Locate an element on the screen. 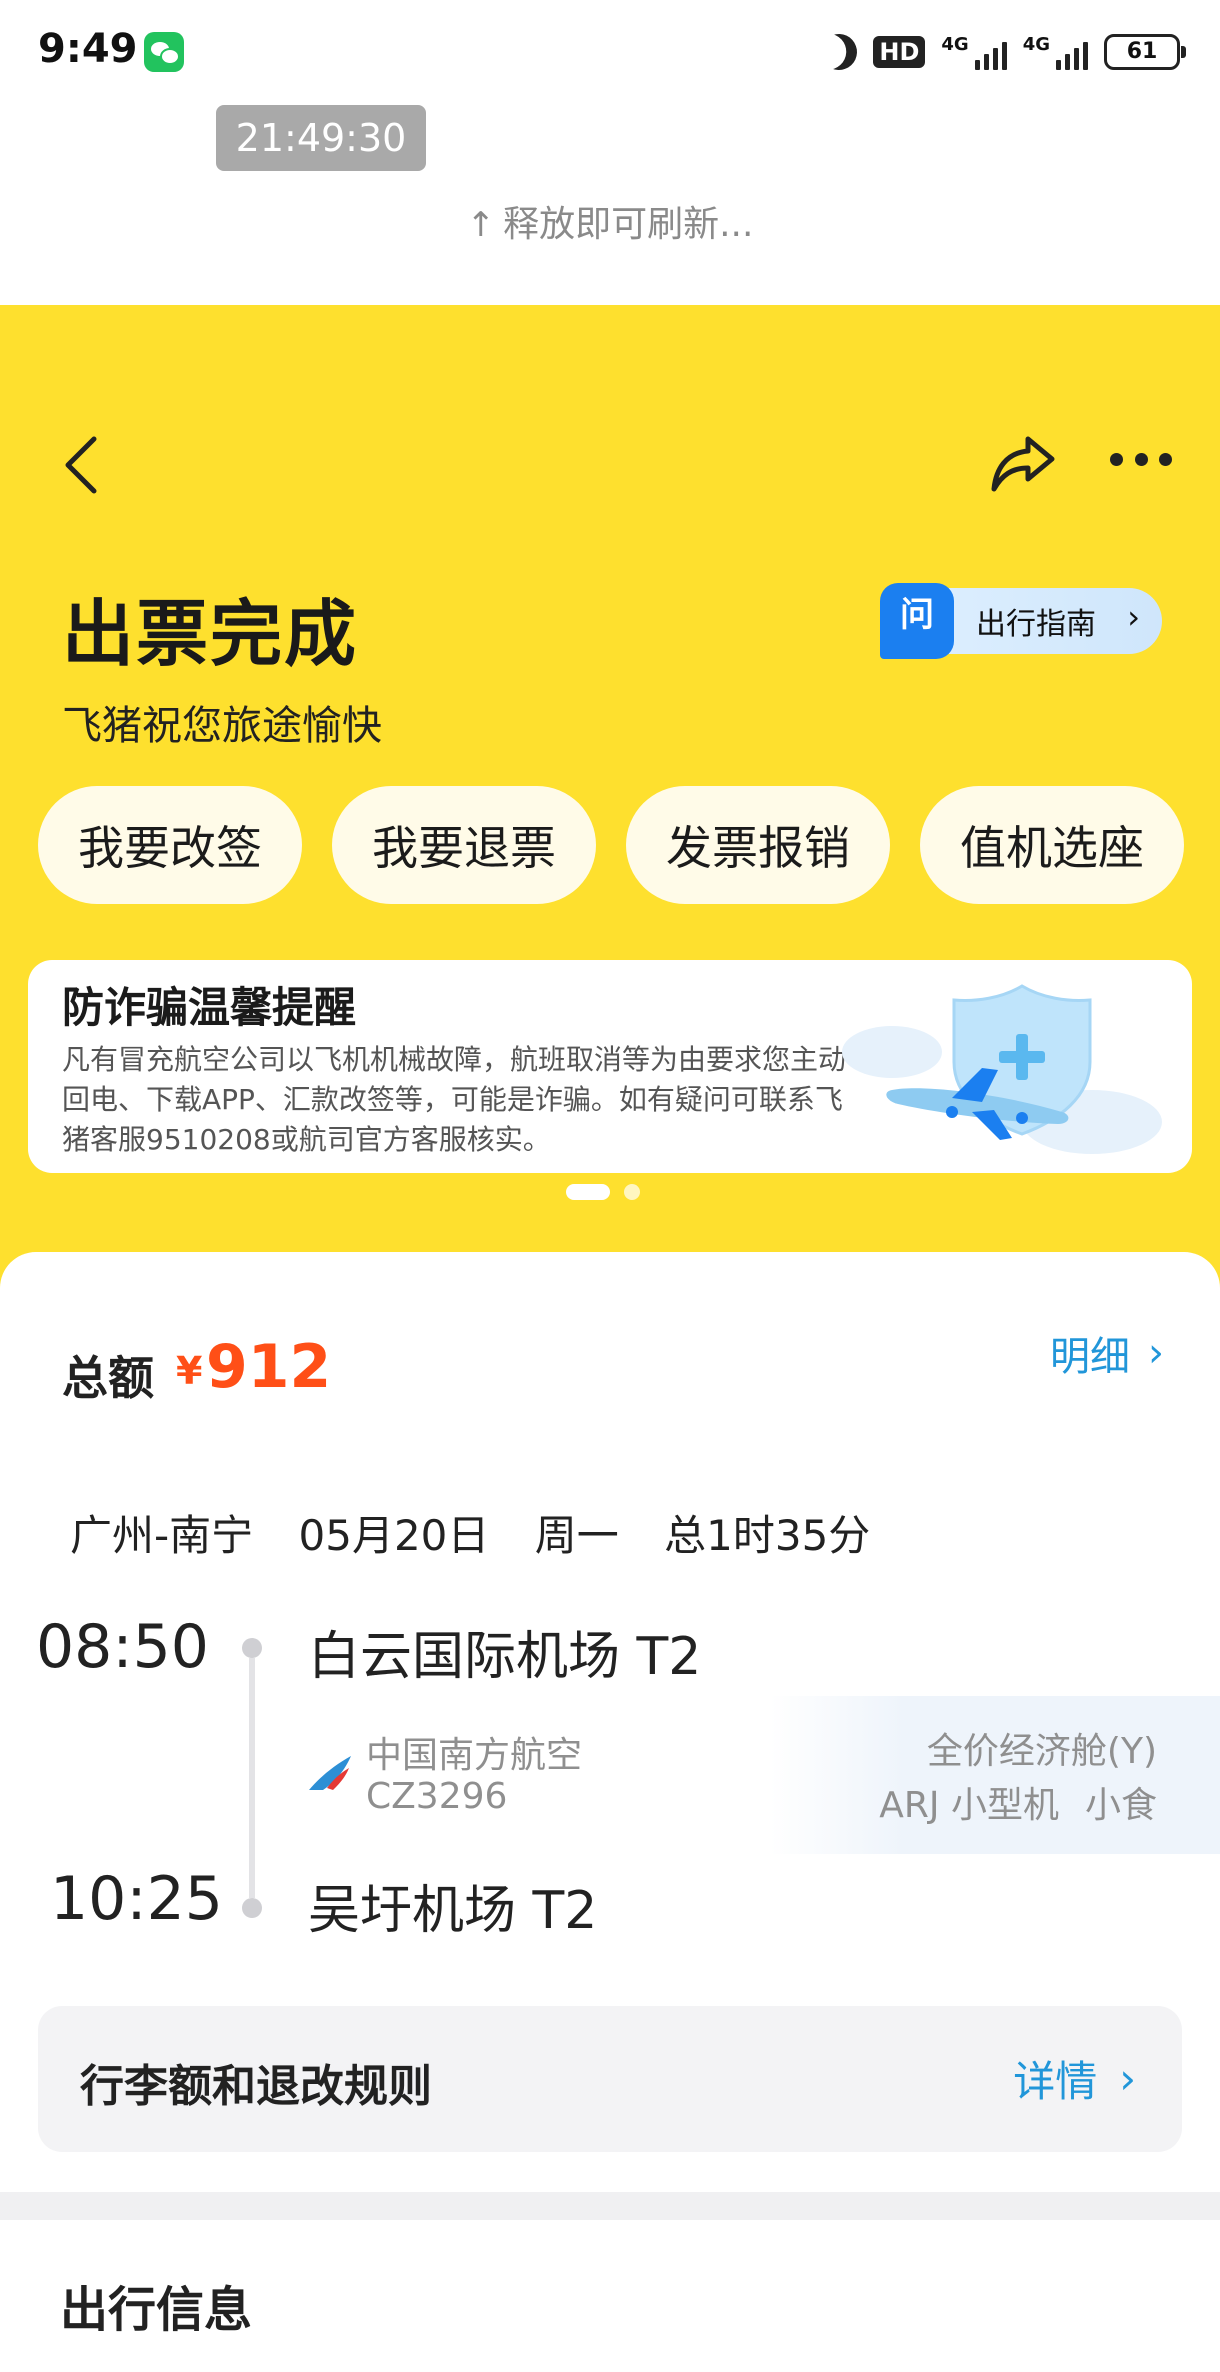 The height and width of the screenshot is (2372, 1220). timeline-bar is located at coordinates (252, 1778).